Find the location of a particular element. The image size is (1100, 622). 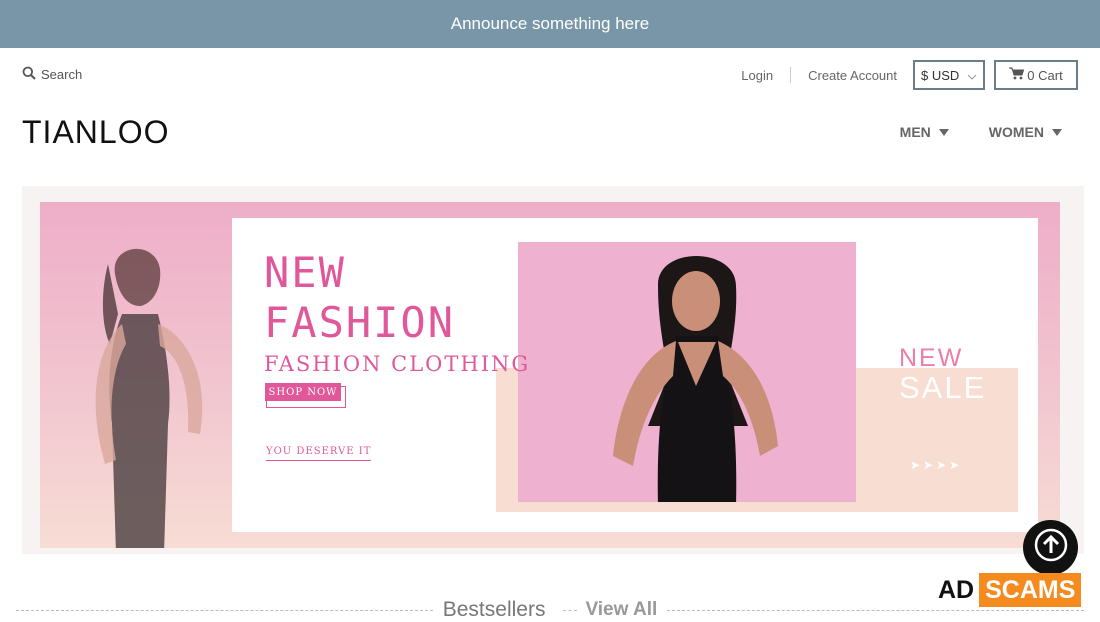

announcement-text: Announce something here is located at coordinates (550, 23).